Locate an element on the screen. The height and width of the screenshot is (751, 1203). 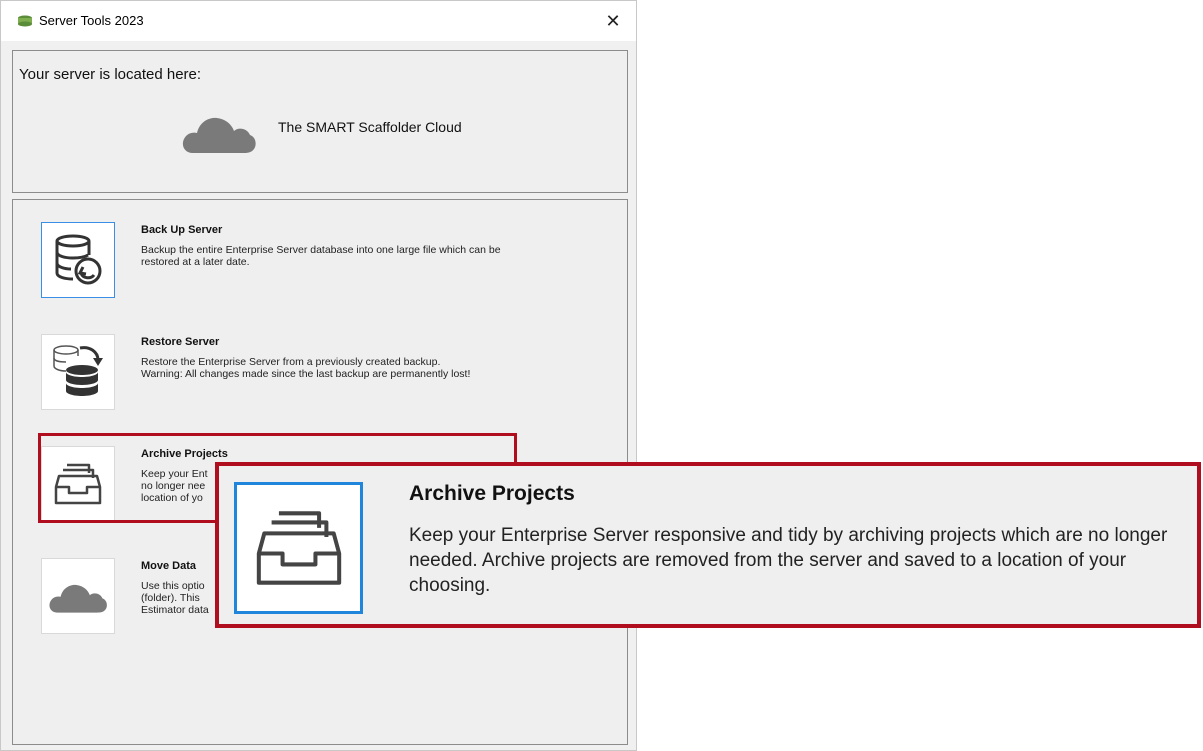
tool-title: Restore Server is located at coordinates (180, 342).